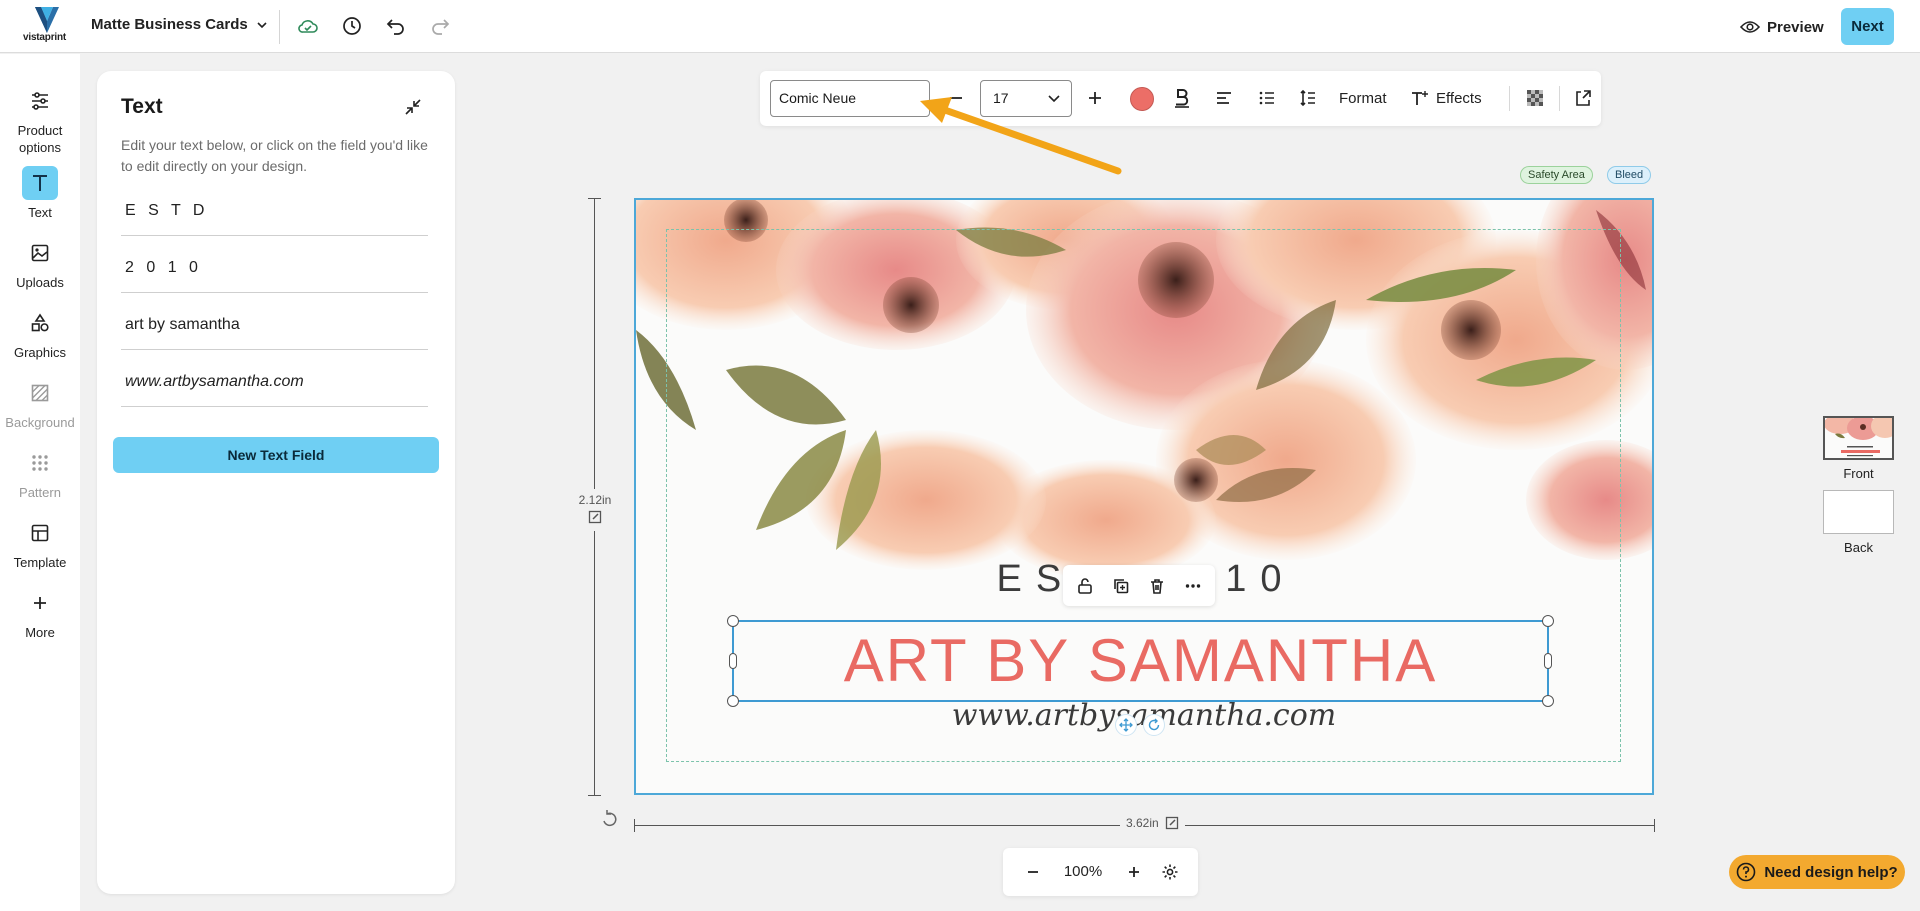 Image resolution: width=1920 pixels, height=911 pixels. I want to click on safety-area-chip: Safety Area, so click(1556, 175).